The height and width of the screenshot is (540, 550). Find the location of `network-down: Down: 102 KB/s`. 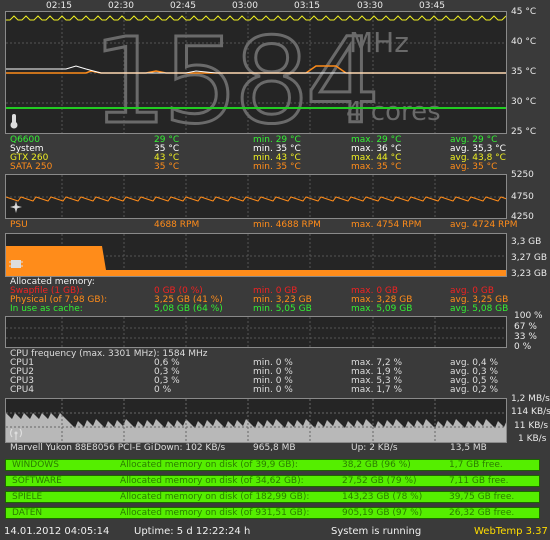

network-down: Down: 102 KB/s is located at coordinates (190, 448).